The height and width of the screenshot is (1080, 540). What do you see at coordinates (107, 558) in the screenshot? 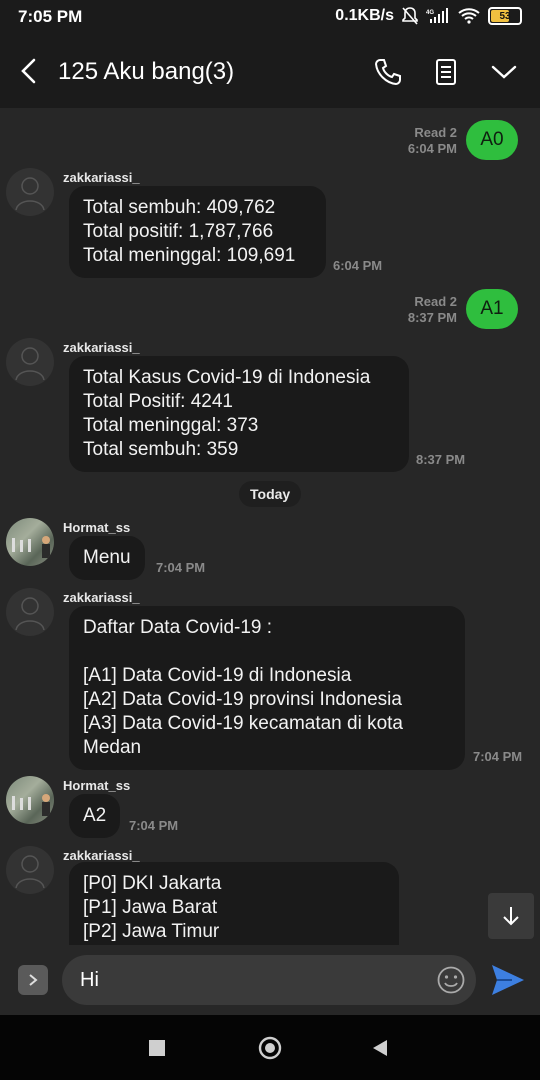
I see `received-message: Menu` at bounding box center [107, 558].